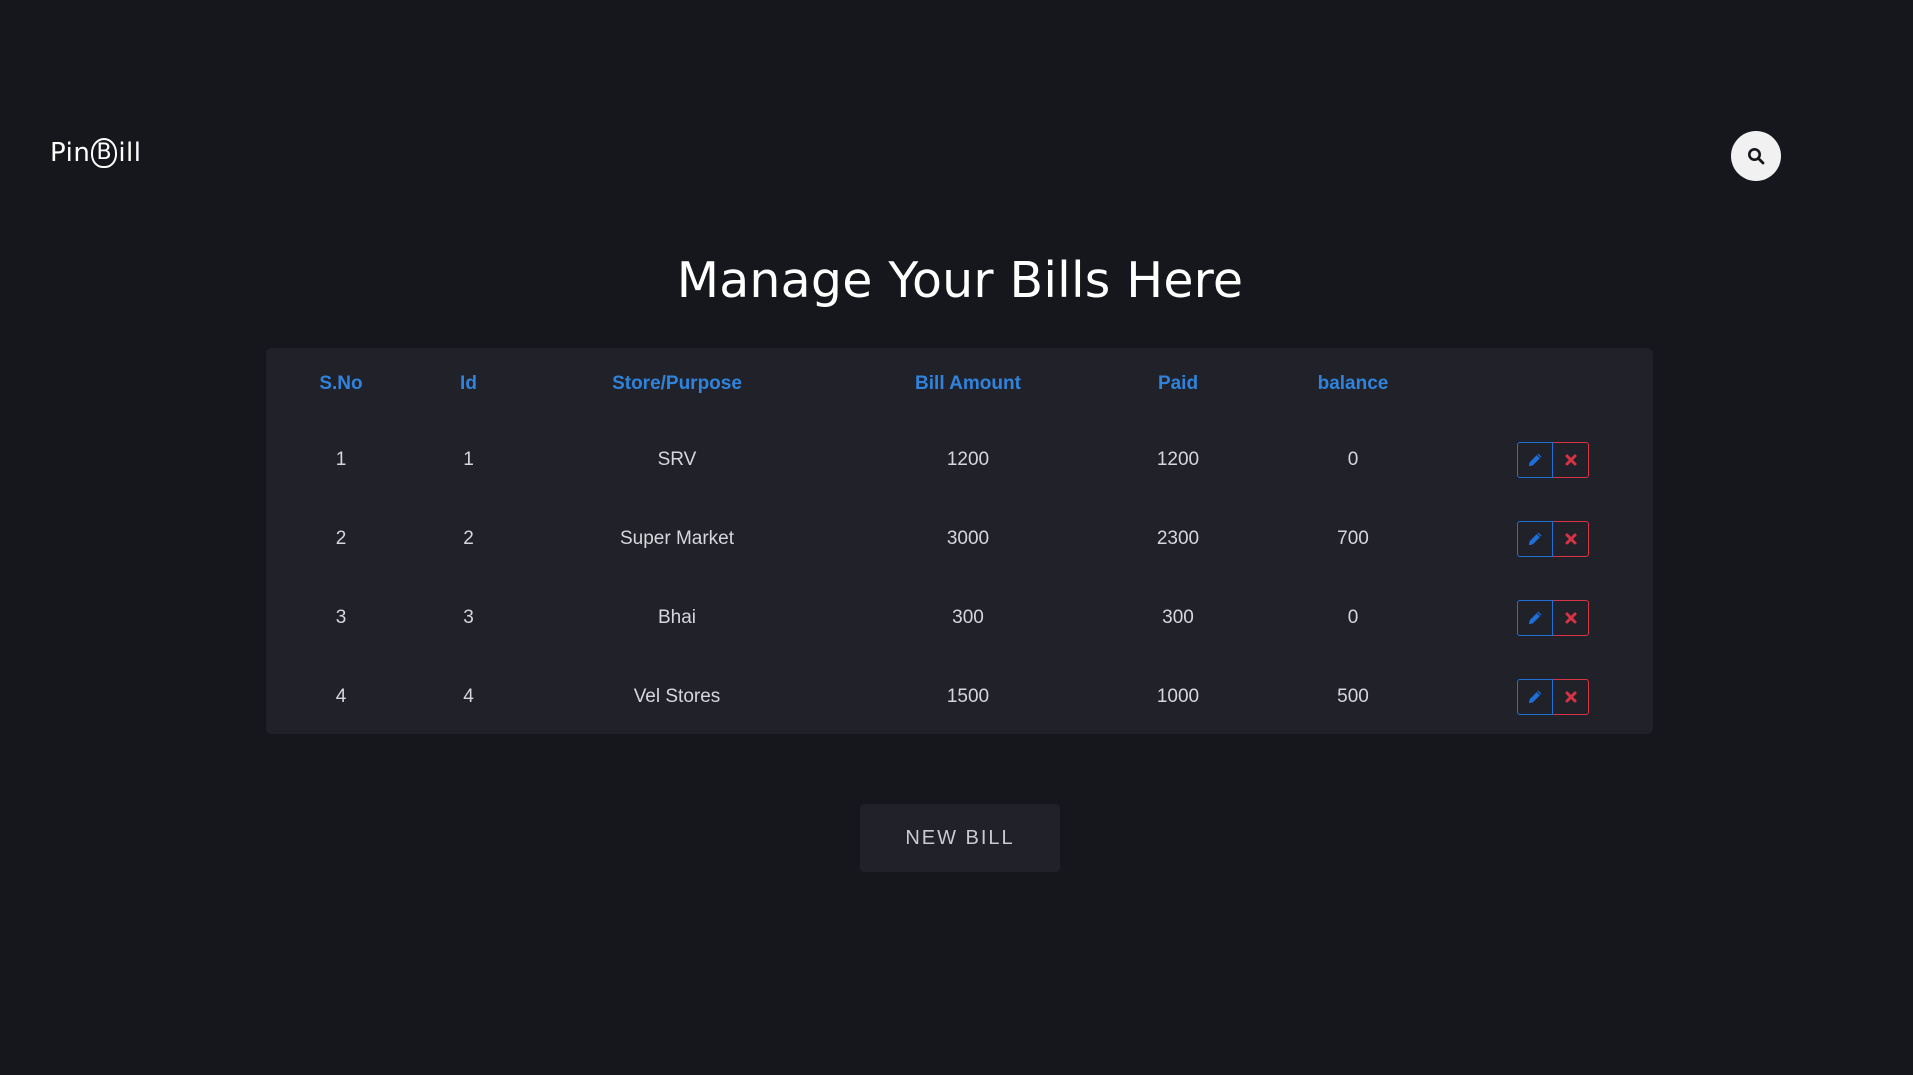 This screenshot has width=1913, height=1075. Describe the element at coordinates (968, 617) in the screenshot. I see `cell-amount: 300` at that location.